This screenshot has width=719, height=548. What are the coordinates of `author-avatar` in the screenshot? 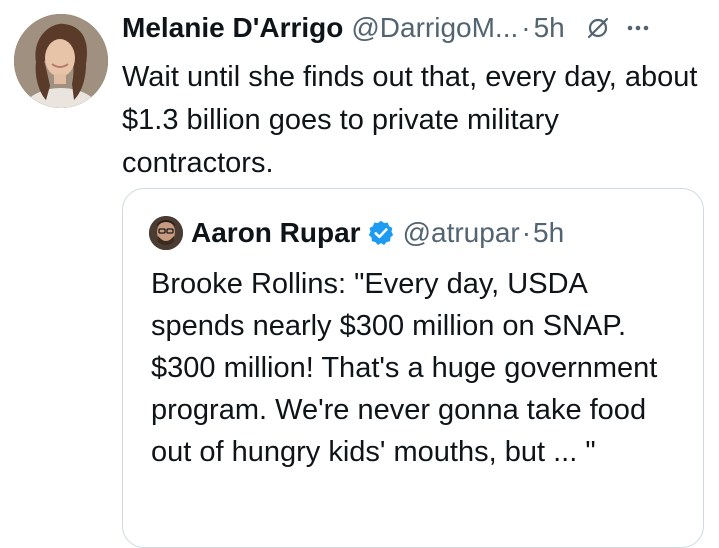 It's located at (61, 61).